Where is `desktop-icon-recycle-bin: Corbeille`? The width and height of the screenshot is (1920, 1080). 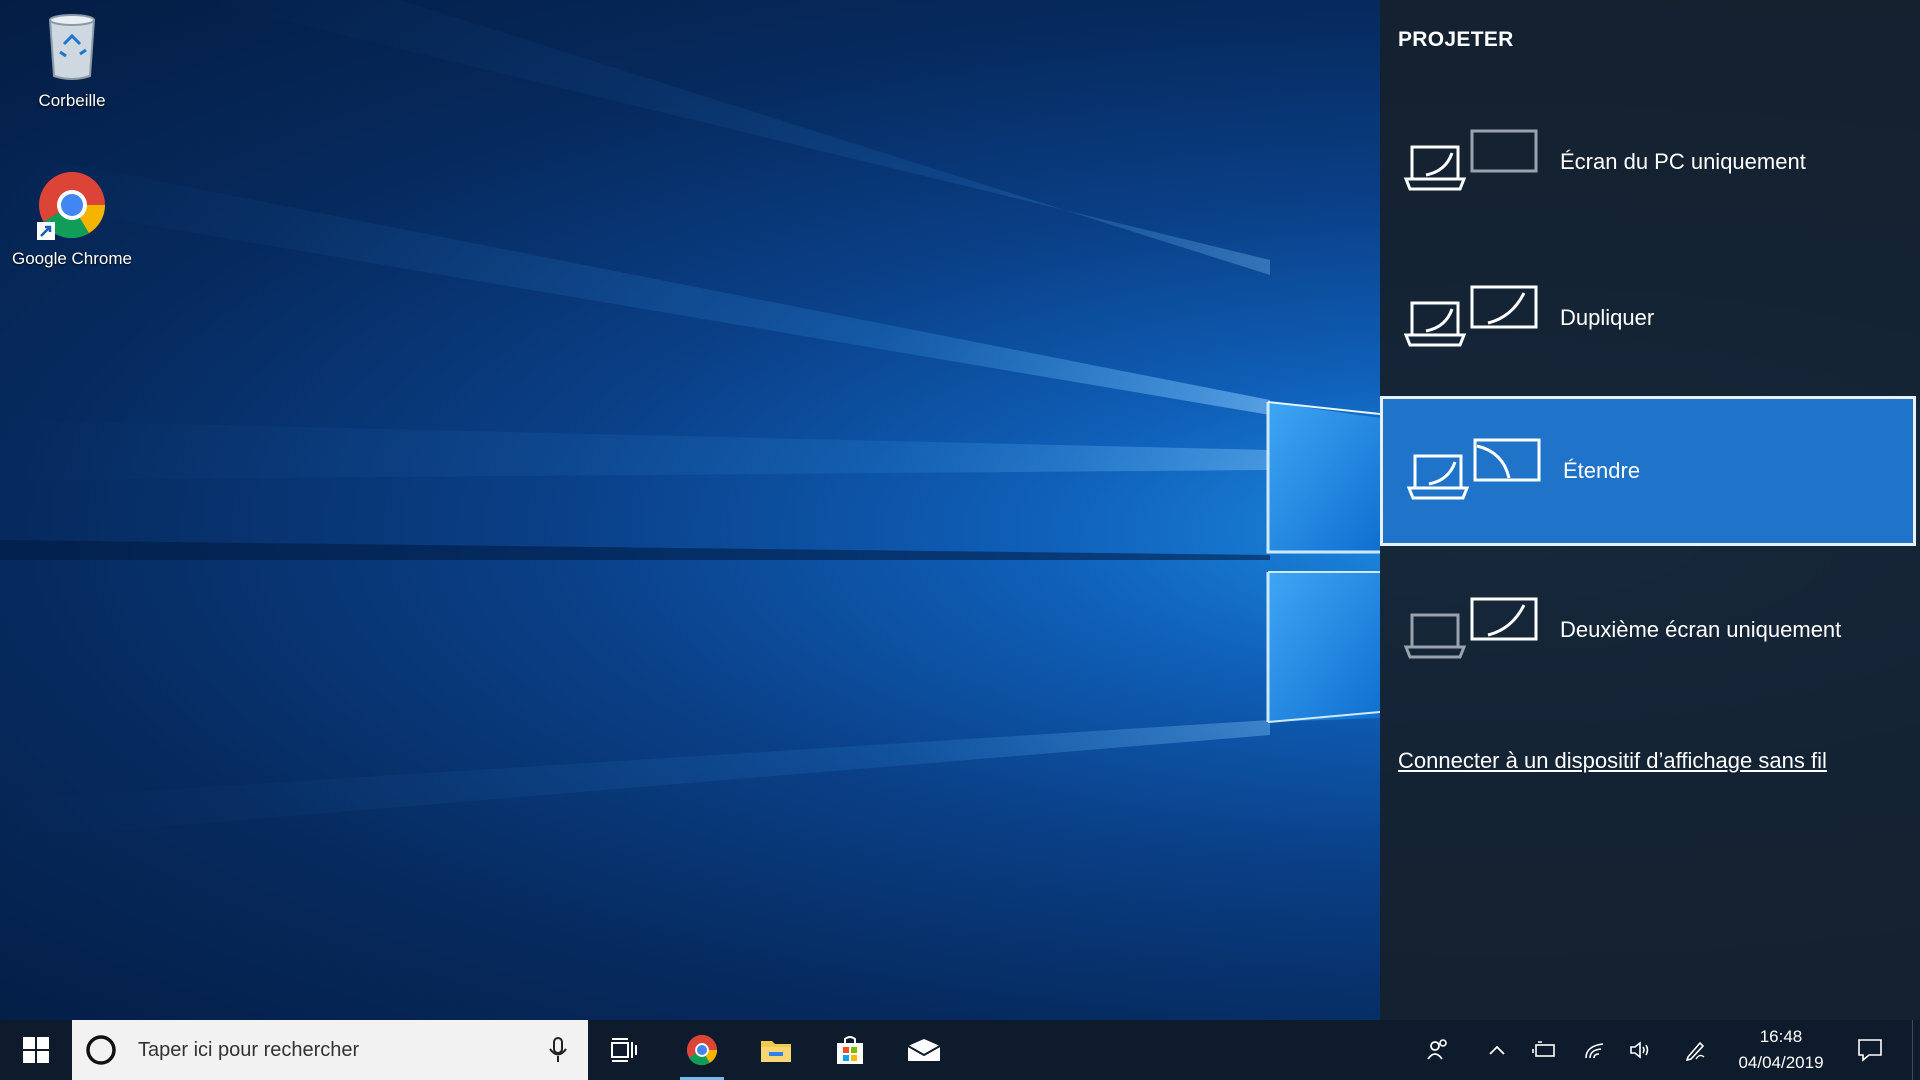 desktop-icon-recycle-bin: Corbeille is located at coordinates (72, 60).